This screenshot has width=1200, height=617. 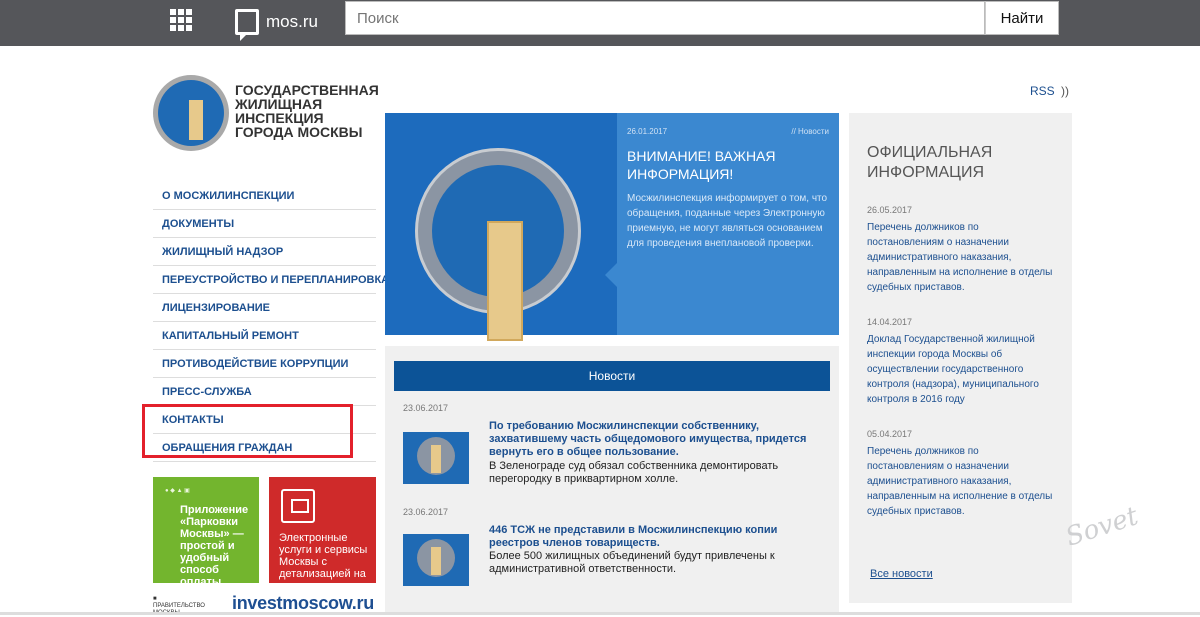 What do you see at coordinates (303, 603) in the screenshot?
I see `invest-moscow-logo: investmoscow.ru` at bounding box center [303, 603].